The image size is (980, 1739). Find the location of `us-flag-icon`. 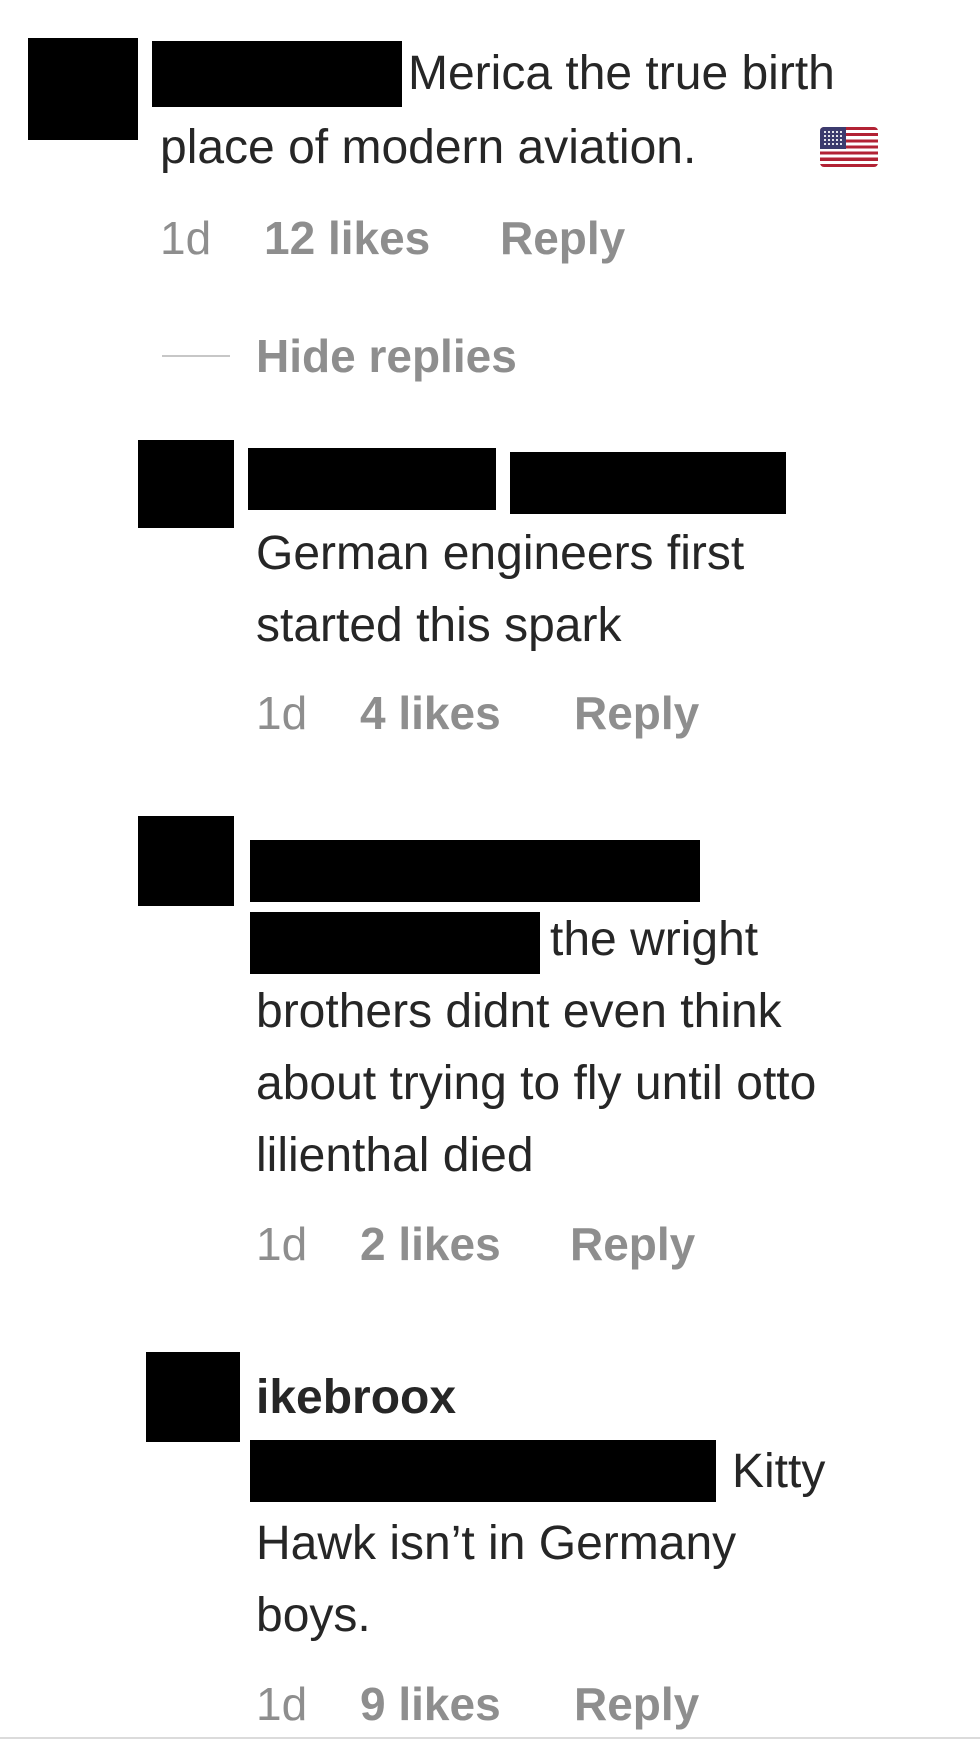

us-flag-icon is located at coordinates (849, 147).